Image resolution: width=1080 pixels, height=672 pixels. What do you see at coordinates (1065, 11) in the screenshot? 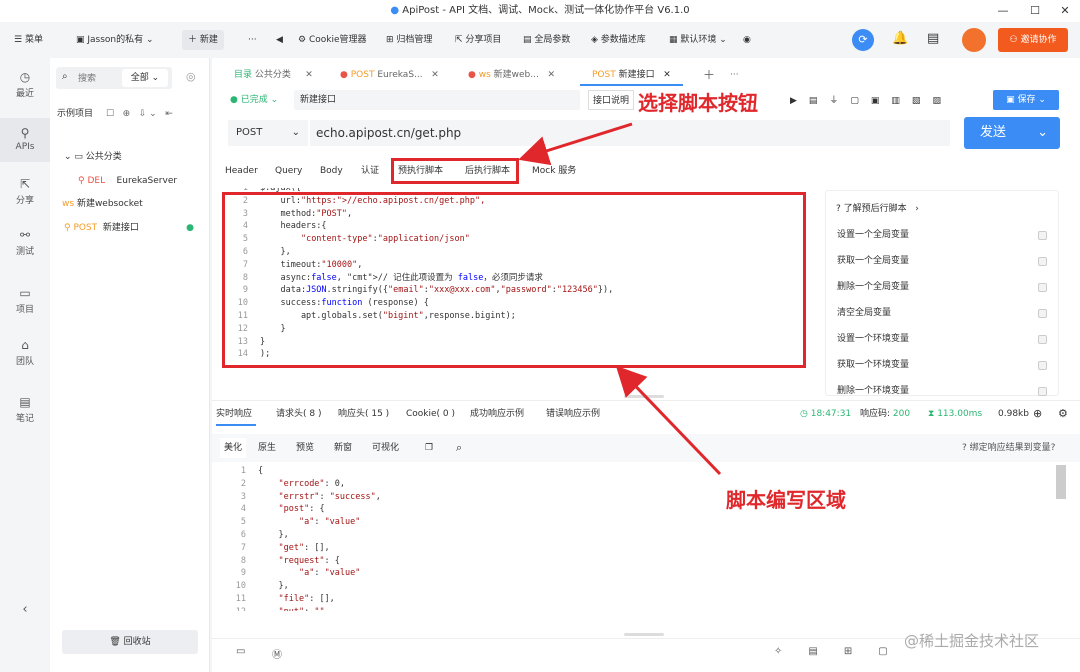
I see `close-window-button: ✕` at bounding box center [1065, 11].